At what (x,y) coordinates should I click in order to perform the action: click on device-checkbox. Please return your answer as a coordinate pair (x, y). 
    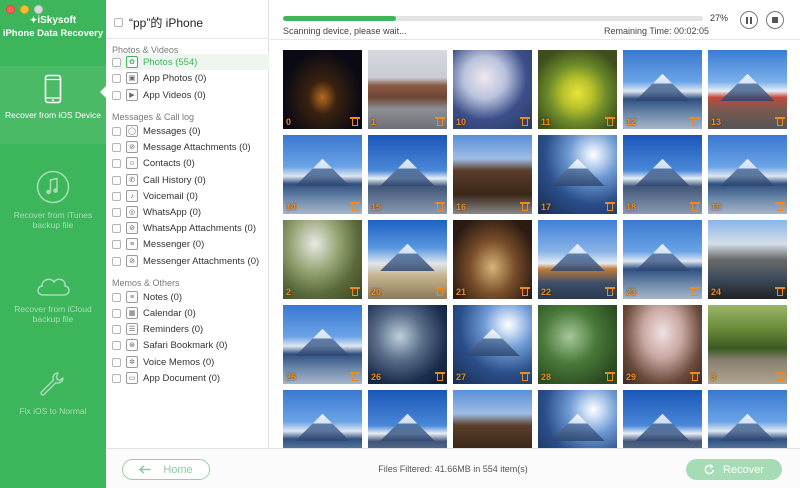
    Looking at the image, I should click on (118, 22).